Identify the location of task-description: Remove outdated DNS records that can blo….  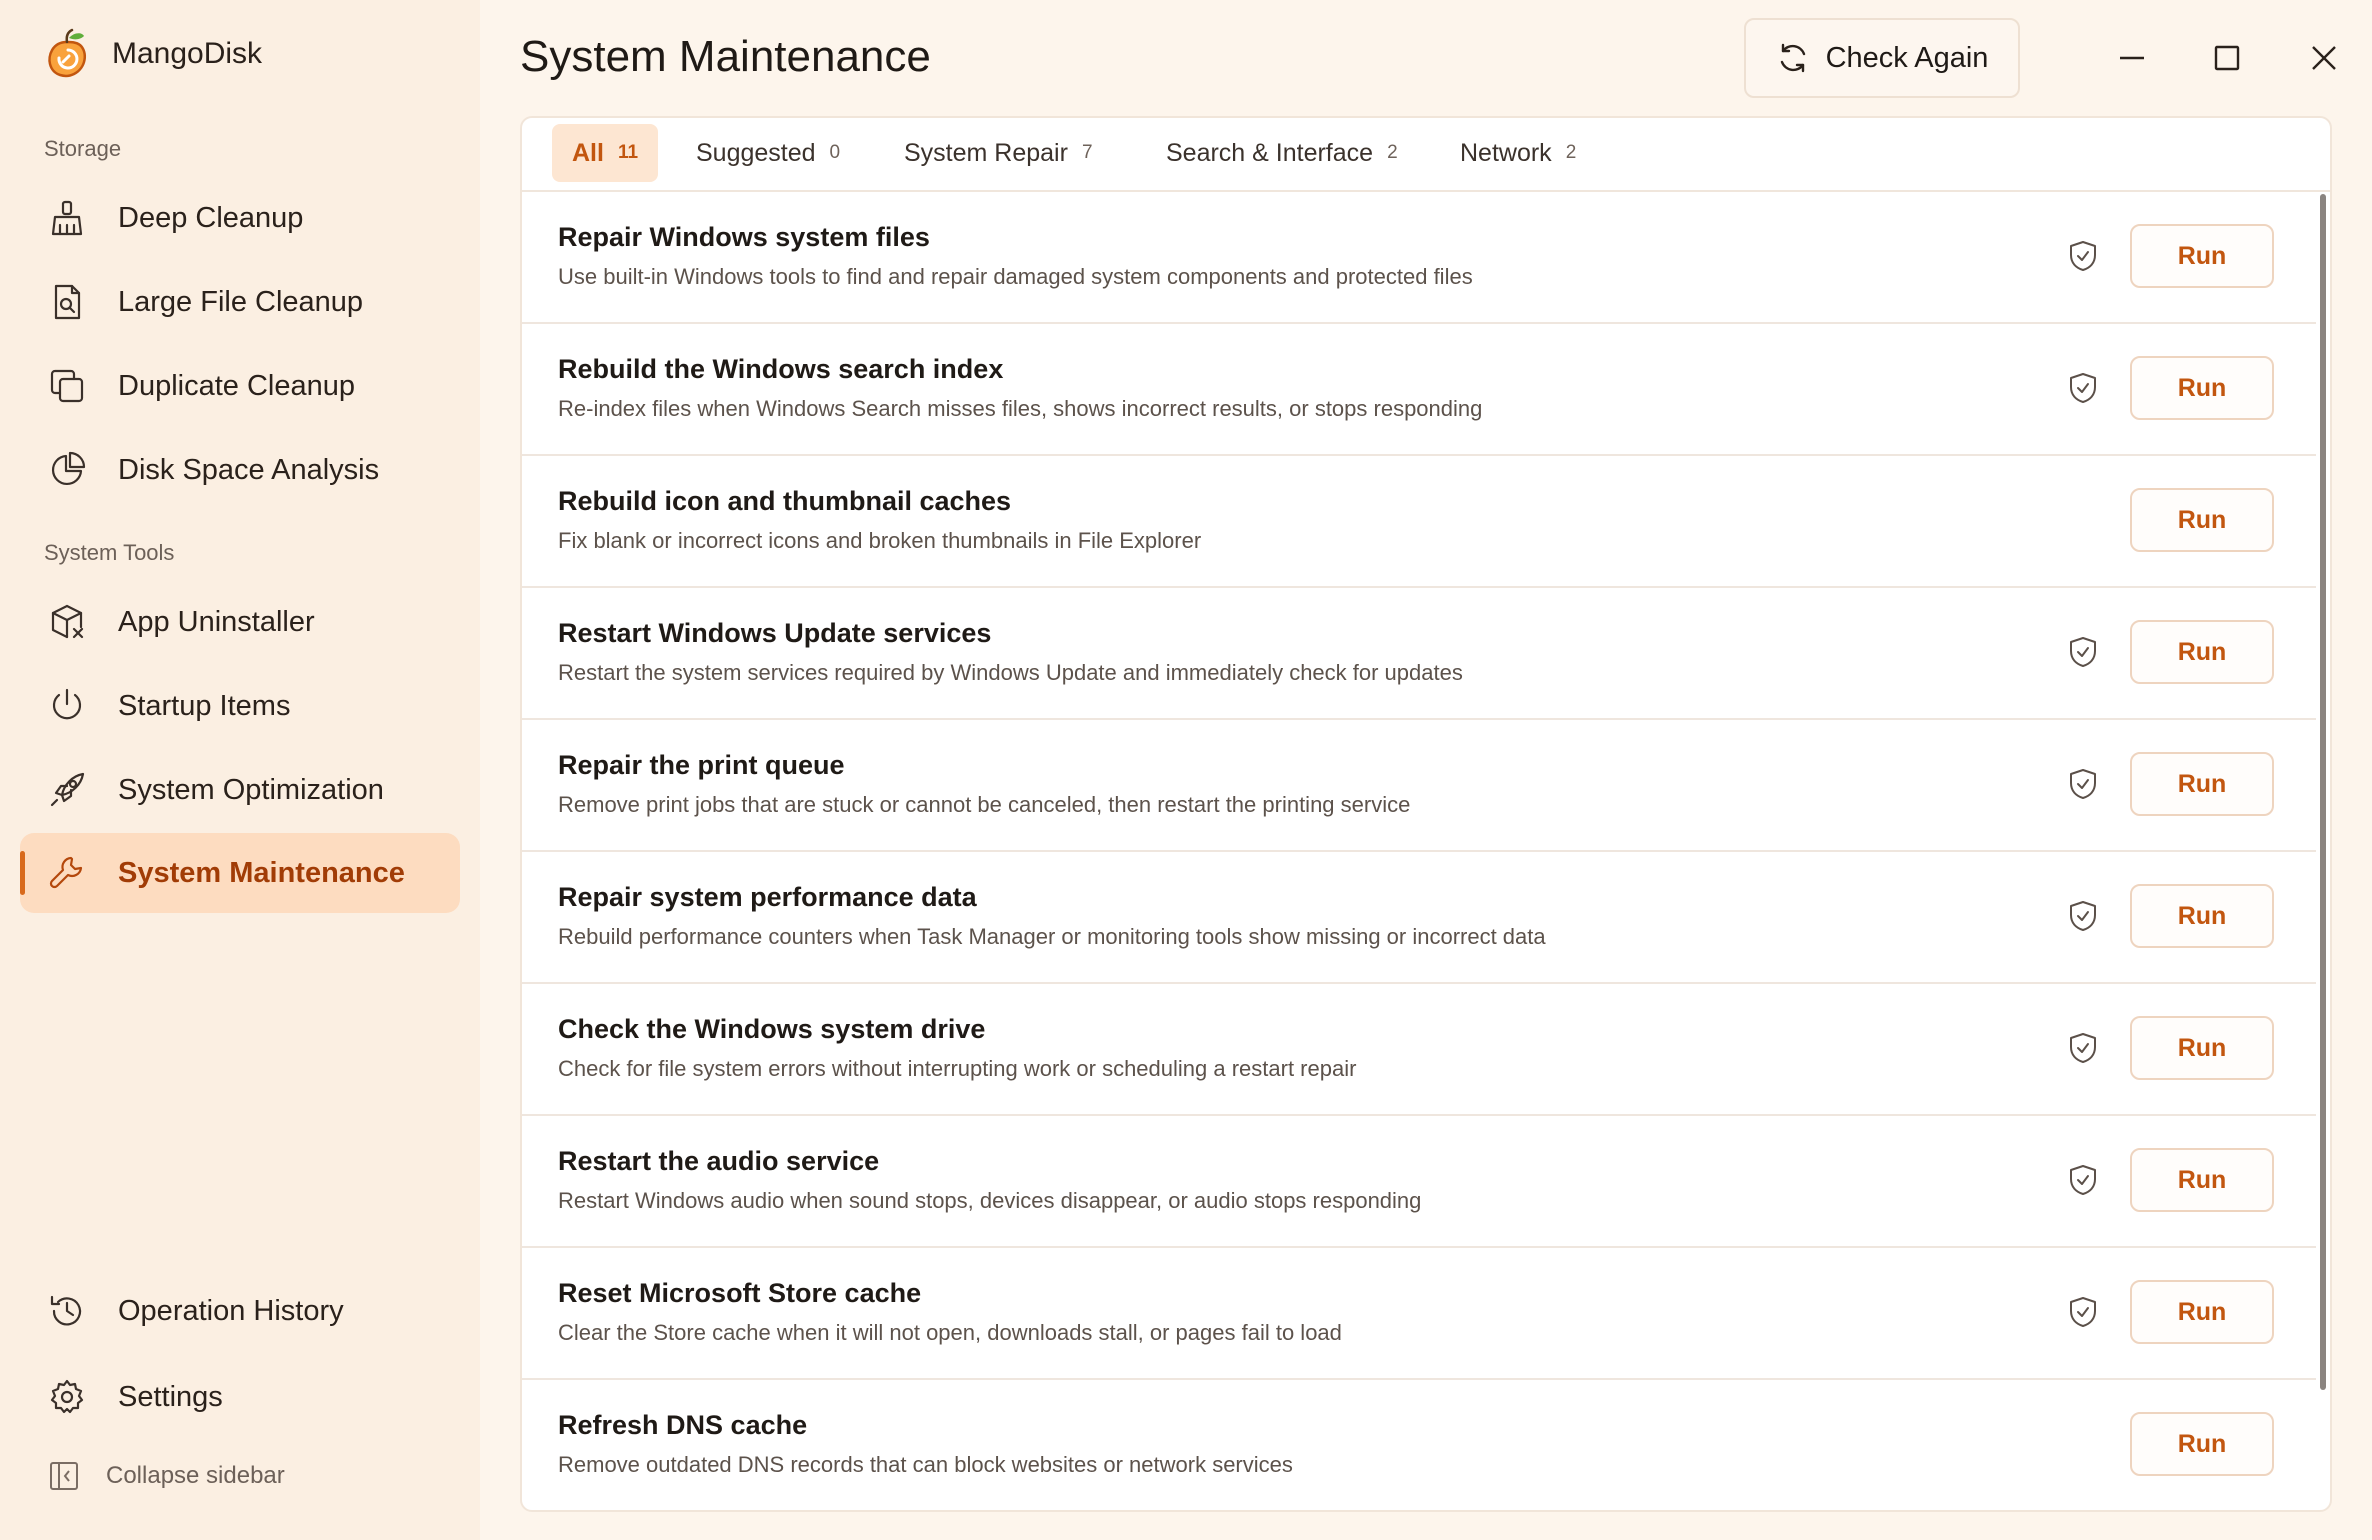
(925, 1464).